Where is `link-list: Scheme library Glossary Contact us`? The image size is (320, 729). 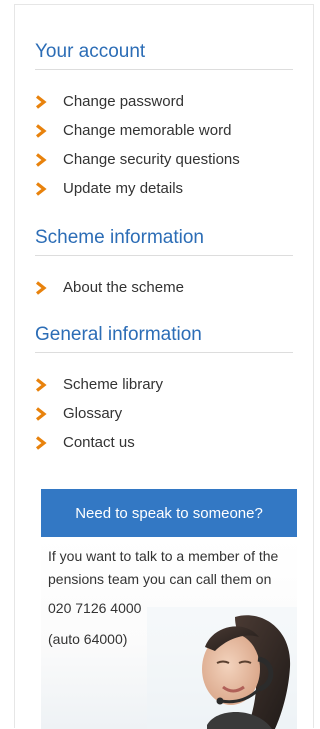 link-list: Scheme library Glossary Contact us is located at coordinates (164, 413).